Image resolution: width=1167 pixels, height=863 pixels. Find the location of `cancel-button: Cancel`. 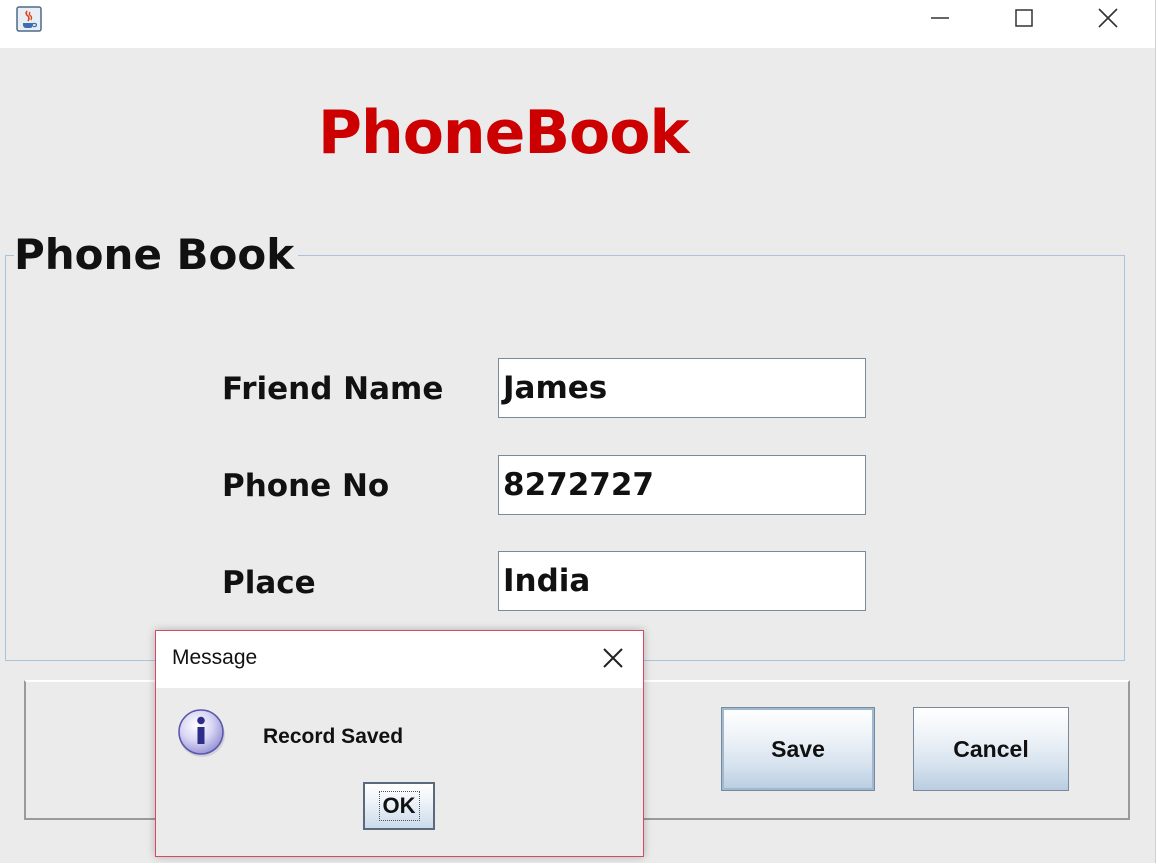

cancel-button: Cancel is located at coordinates (991, 749).